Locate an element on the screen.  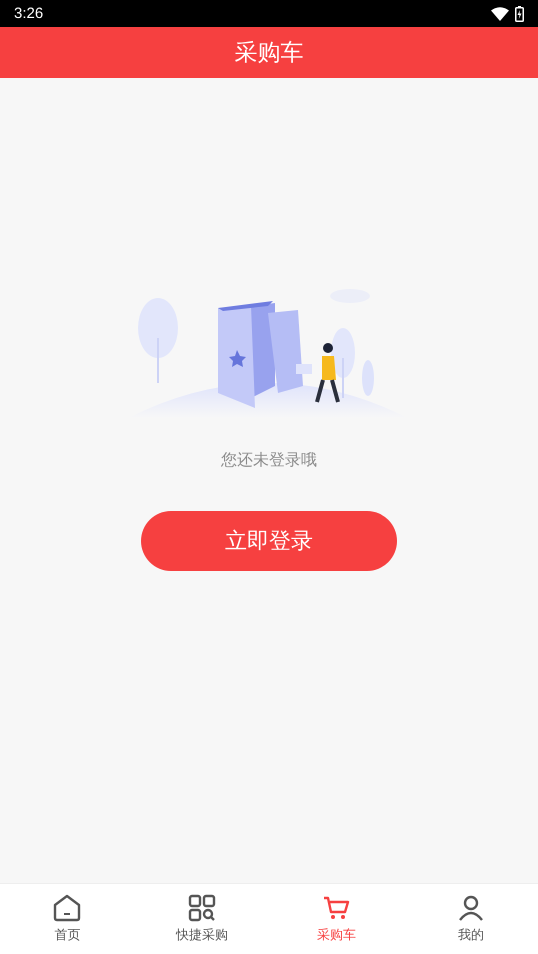
scan-grid-icon is located at coordinates (202, 908).